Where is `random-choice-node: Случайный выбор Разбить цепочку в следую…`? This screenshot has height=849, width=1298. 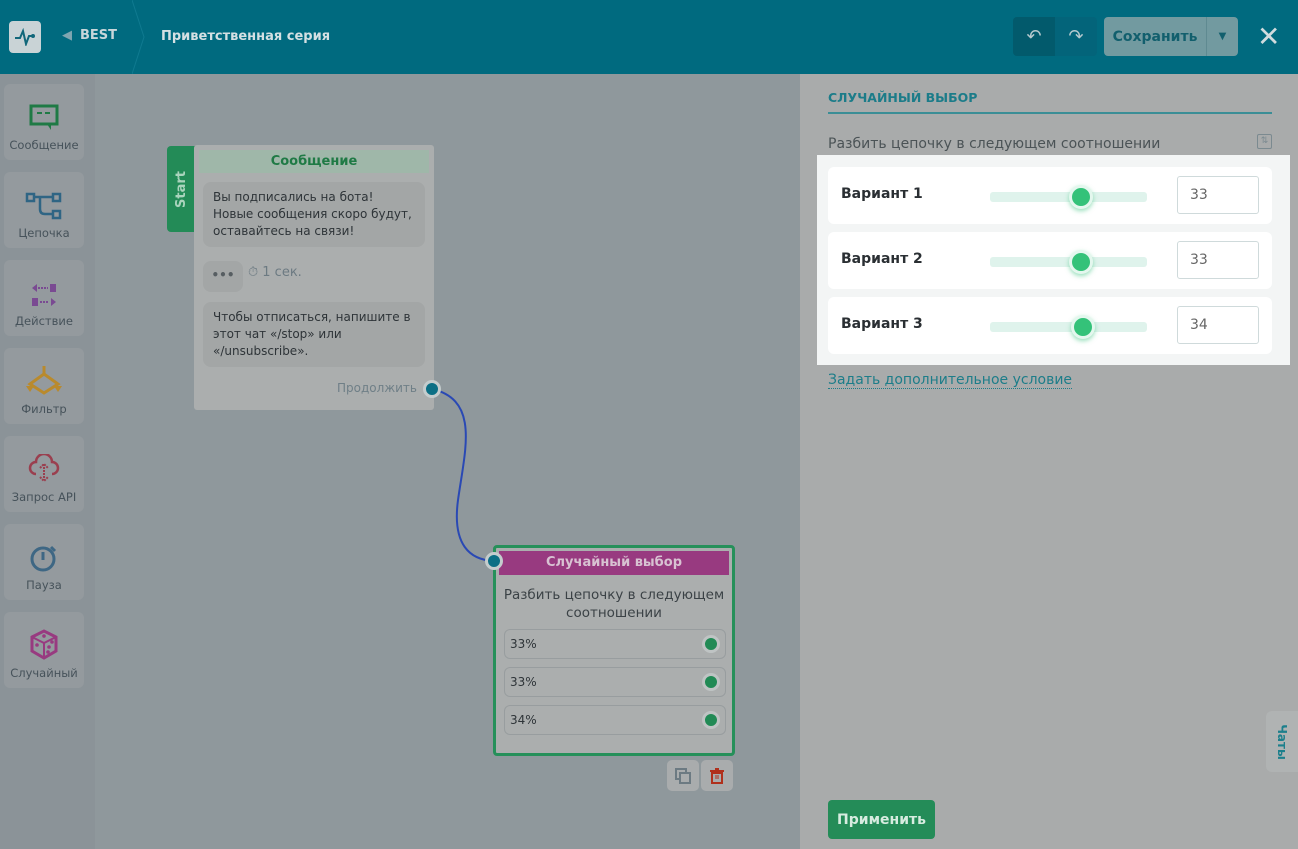
random-choice-node: Случайный выбор Разбить цепочку в следую… is located at coordinates (614, 650).